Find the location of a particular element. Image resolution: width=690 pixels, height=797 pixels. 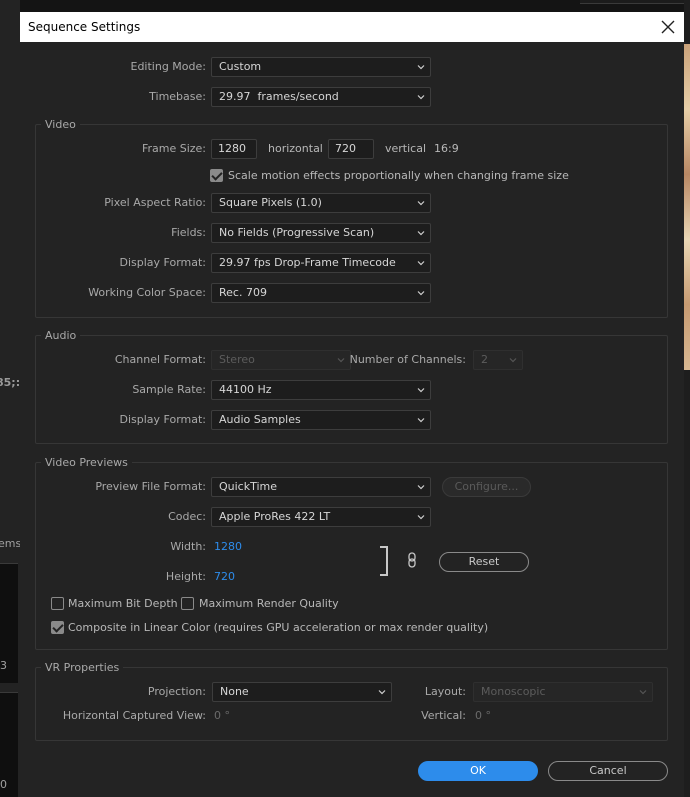

title-bar: Sequence Settings is located at coordinates (352, 27).